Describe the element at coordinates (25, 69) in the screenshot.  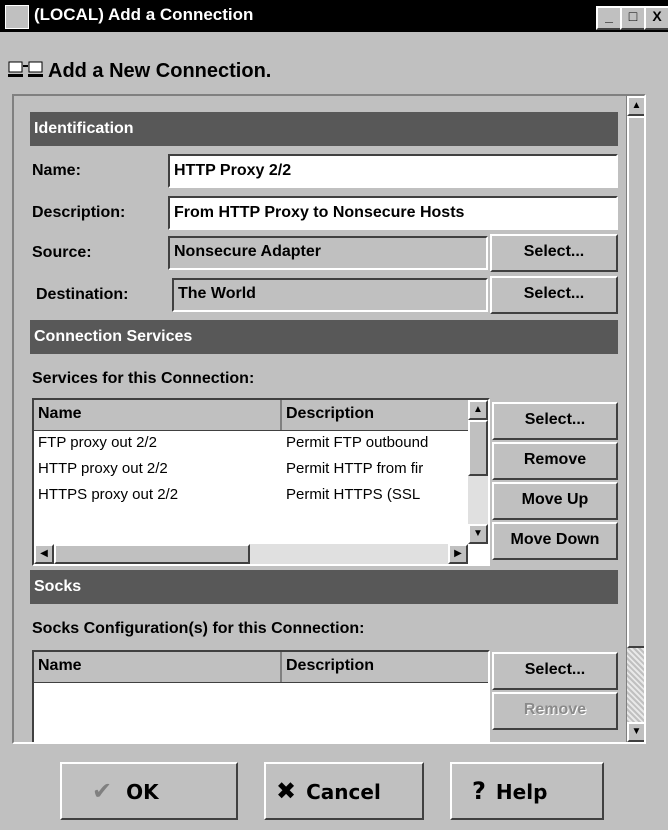
I see `connection-icon` at that location.